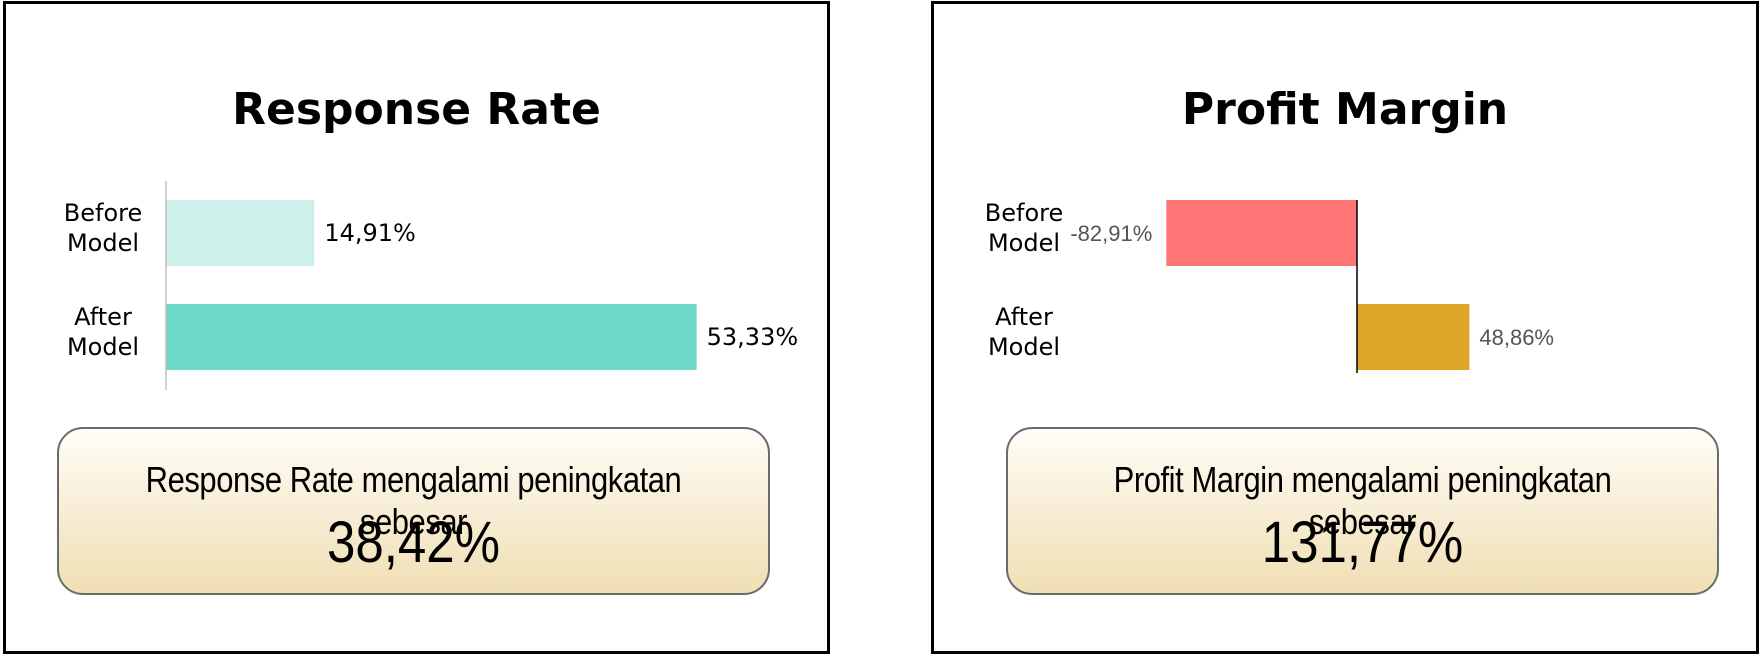  What do you see at coordinates (431, 285) in the screenshot?
I see `response-rate-chart: 14,91% Before Model 53,33% After Model` at bounding box center [431, 285].